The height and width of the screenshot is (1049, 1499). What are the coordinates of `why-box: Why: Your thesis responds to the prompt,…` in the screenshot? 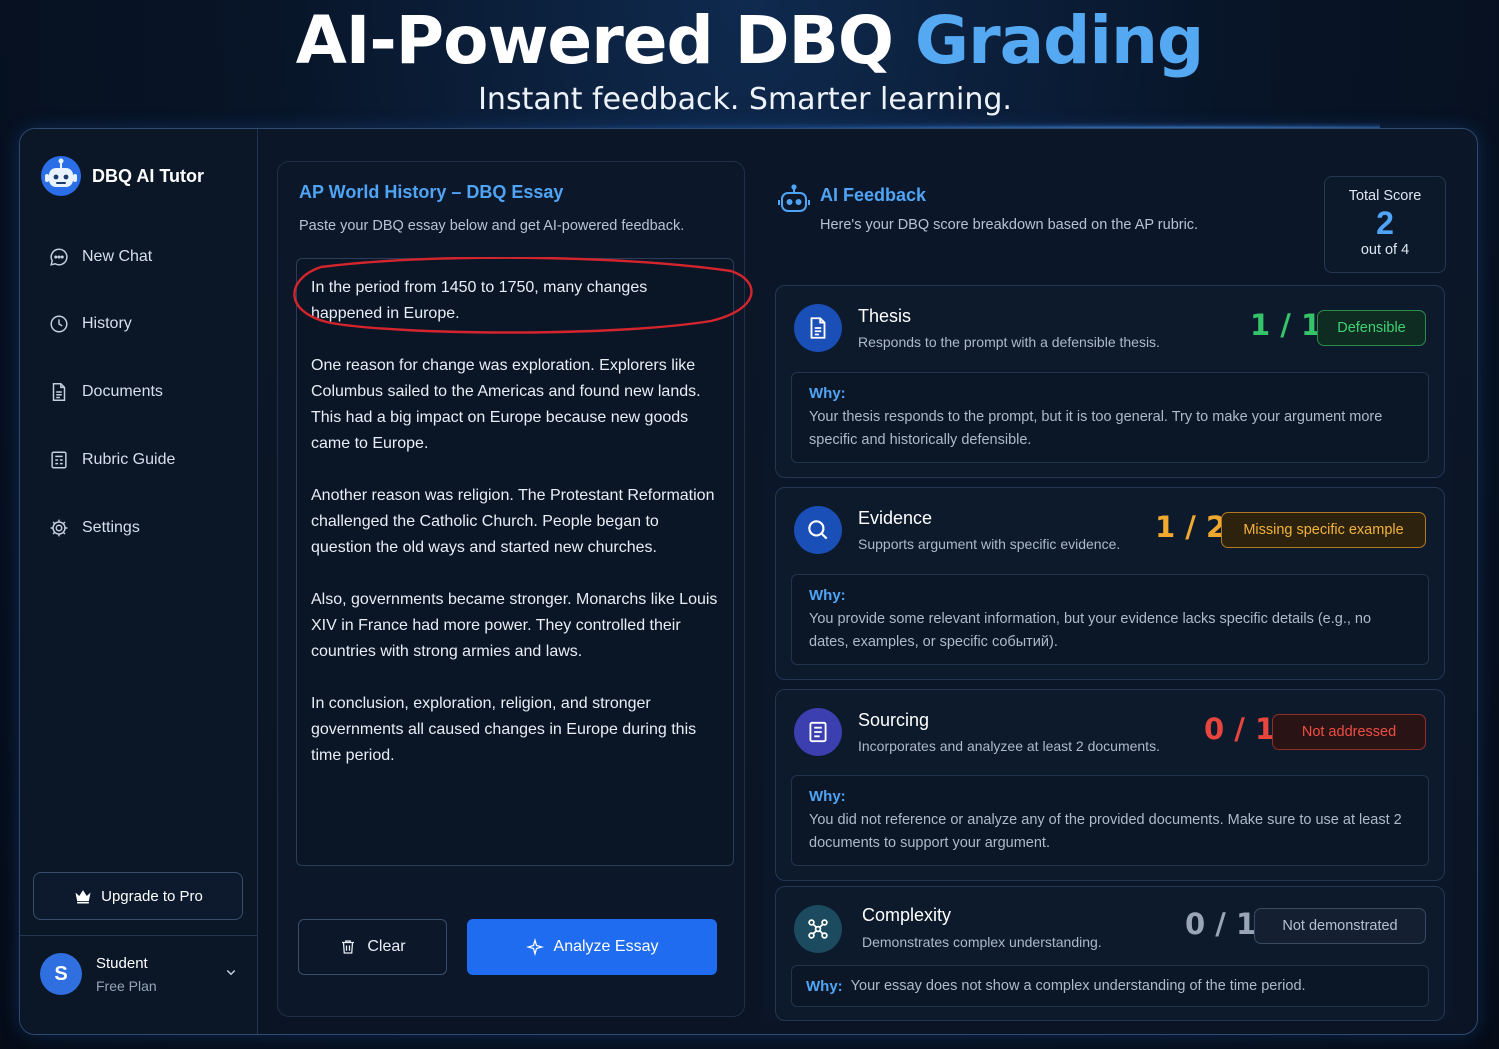 It's located at (1110, 417).